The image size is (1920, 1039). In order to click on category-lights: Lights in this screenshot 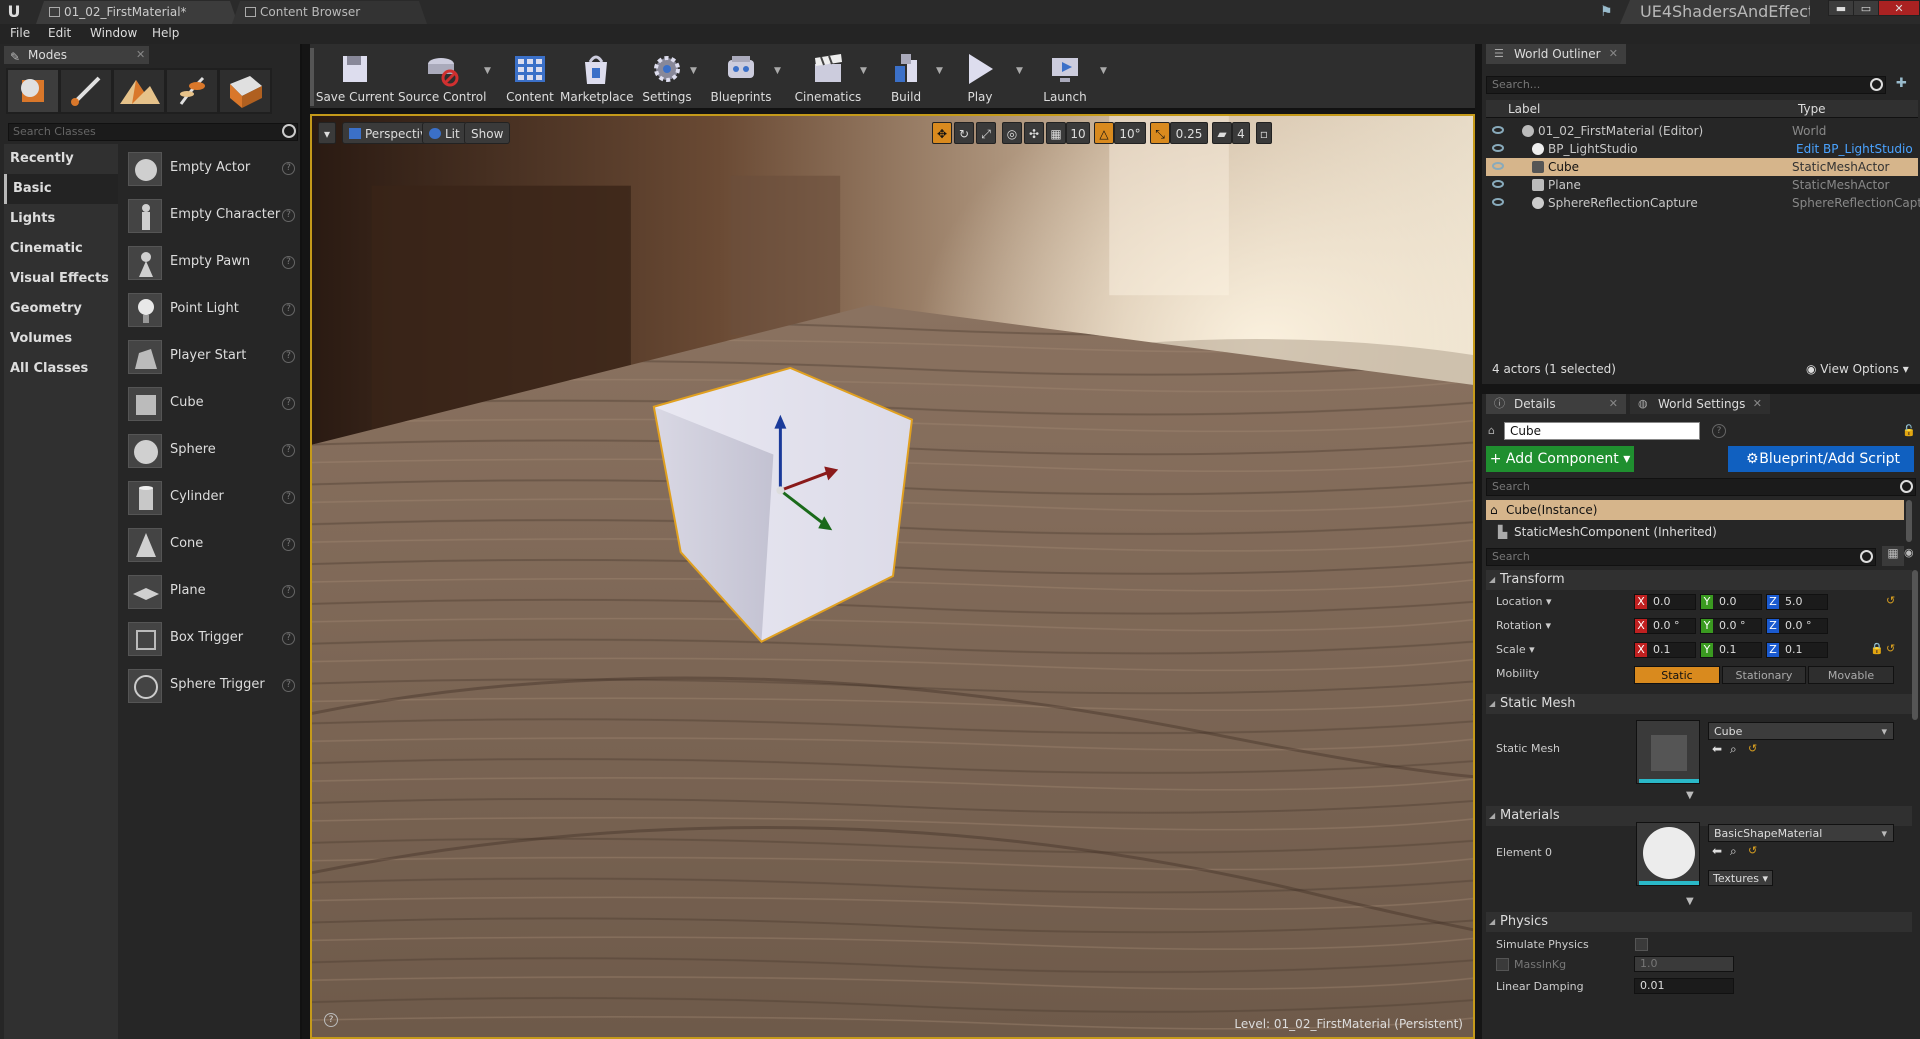, I will do `click(61, 219)`.